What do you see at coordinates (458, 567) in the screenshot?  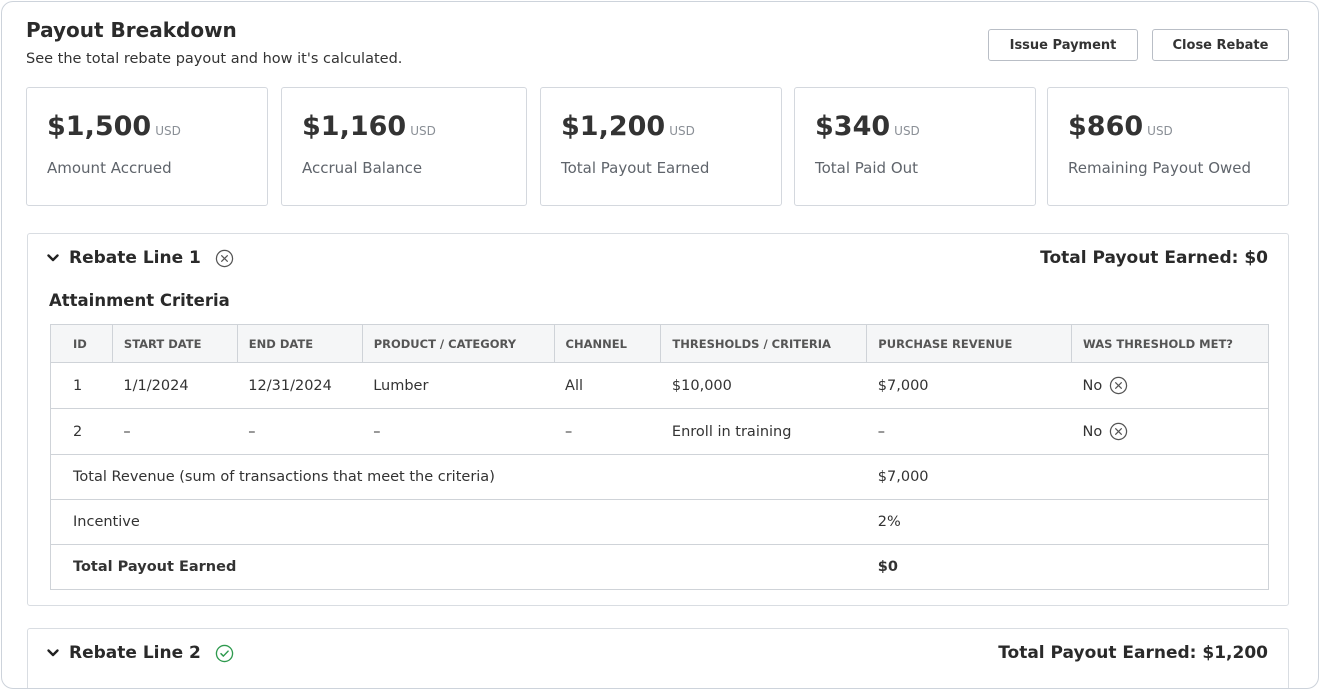 I see `summary-label: Total Payout Earned` at bounding box center [458, 567].